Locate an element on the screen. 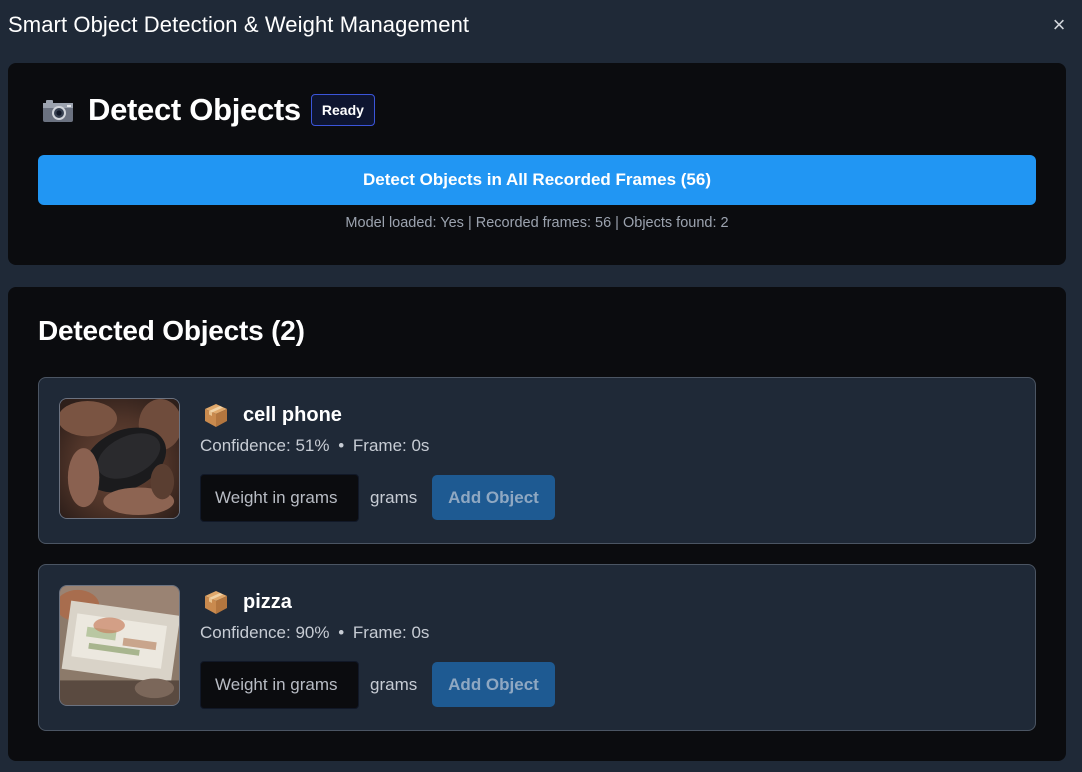  object-meta: Confidence: 90% • Frame: 0s is located at coordinates (314, 633).